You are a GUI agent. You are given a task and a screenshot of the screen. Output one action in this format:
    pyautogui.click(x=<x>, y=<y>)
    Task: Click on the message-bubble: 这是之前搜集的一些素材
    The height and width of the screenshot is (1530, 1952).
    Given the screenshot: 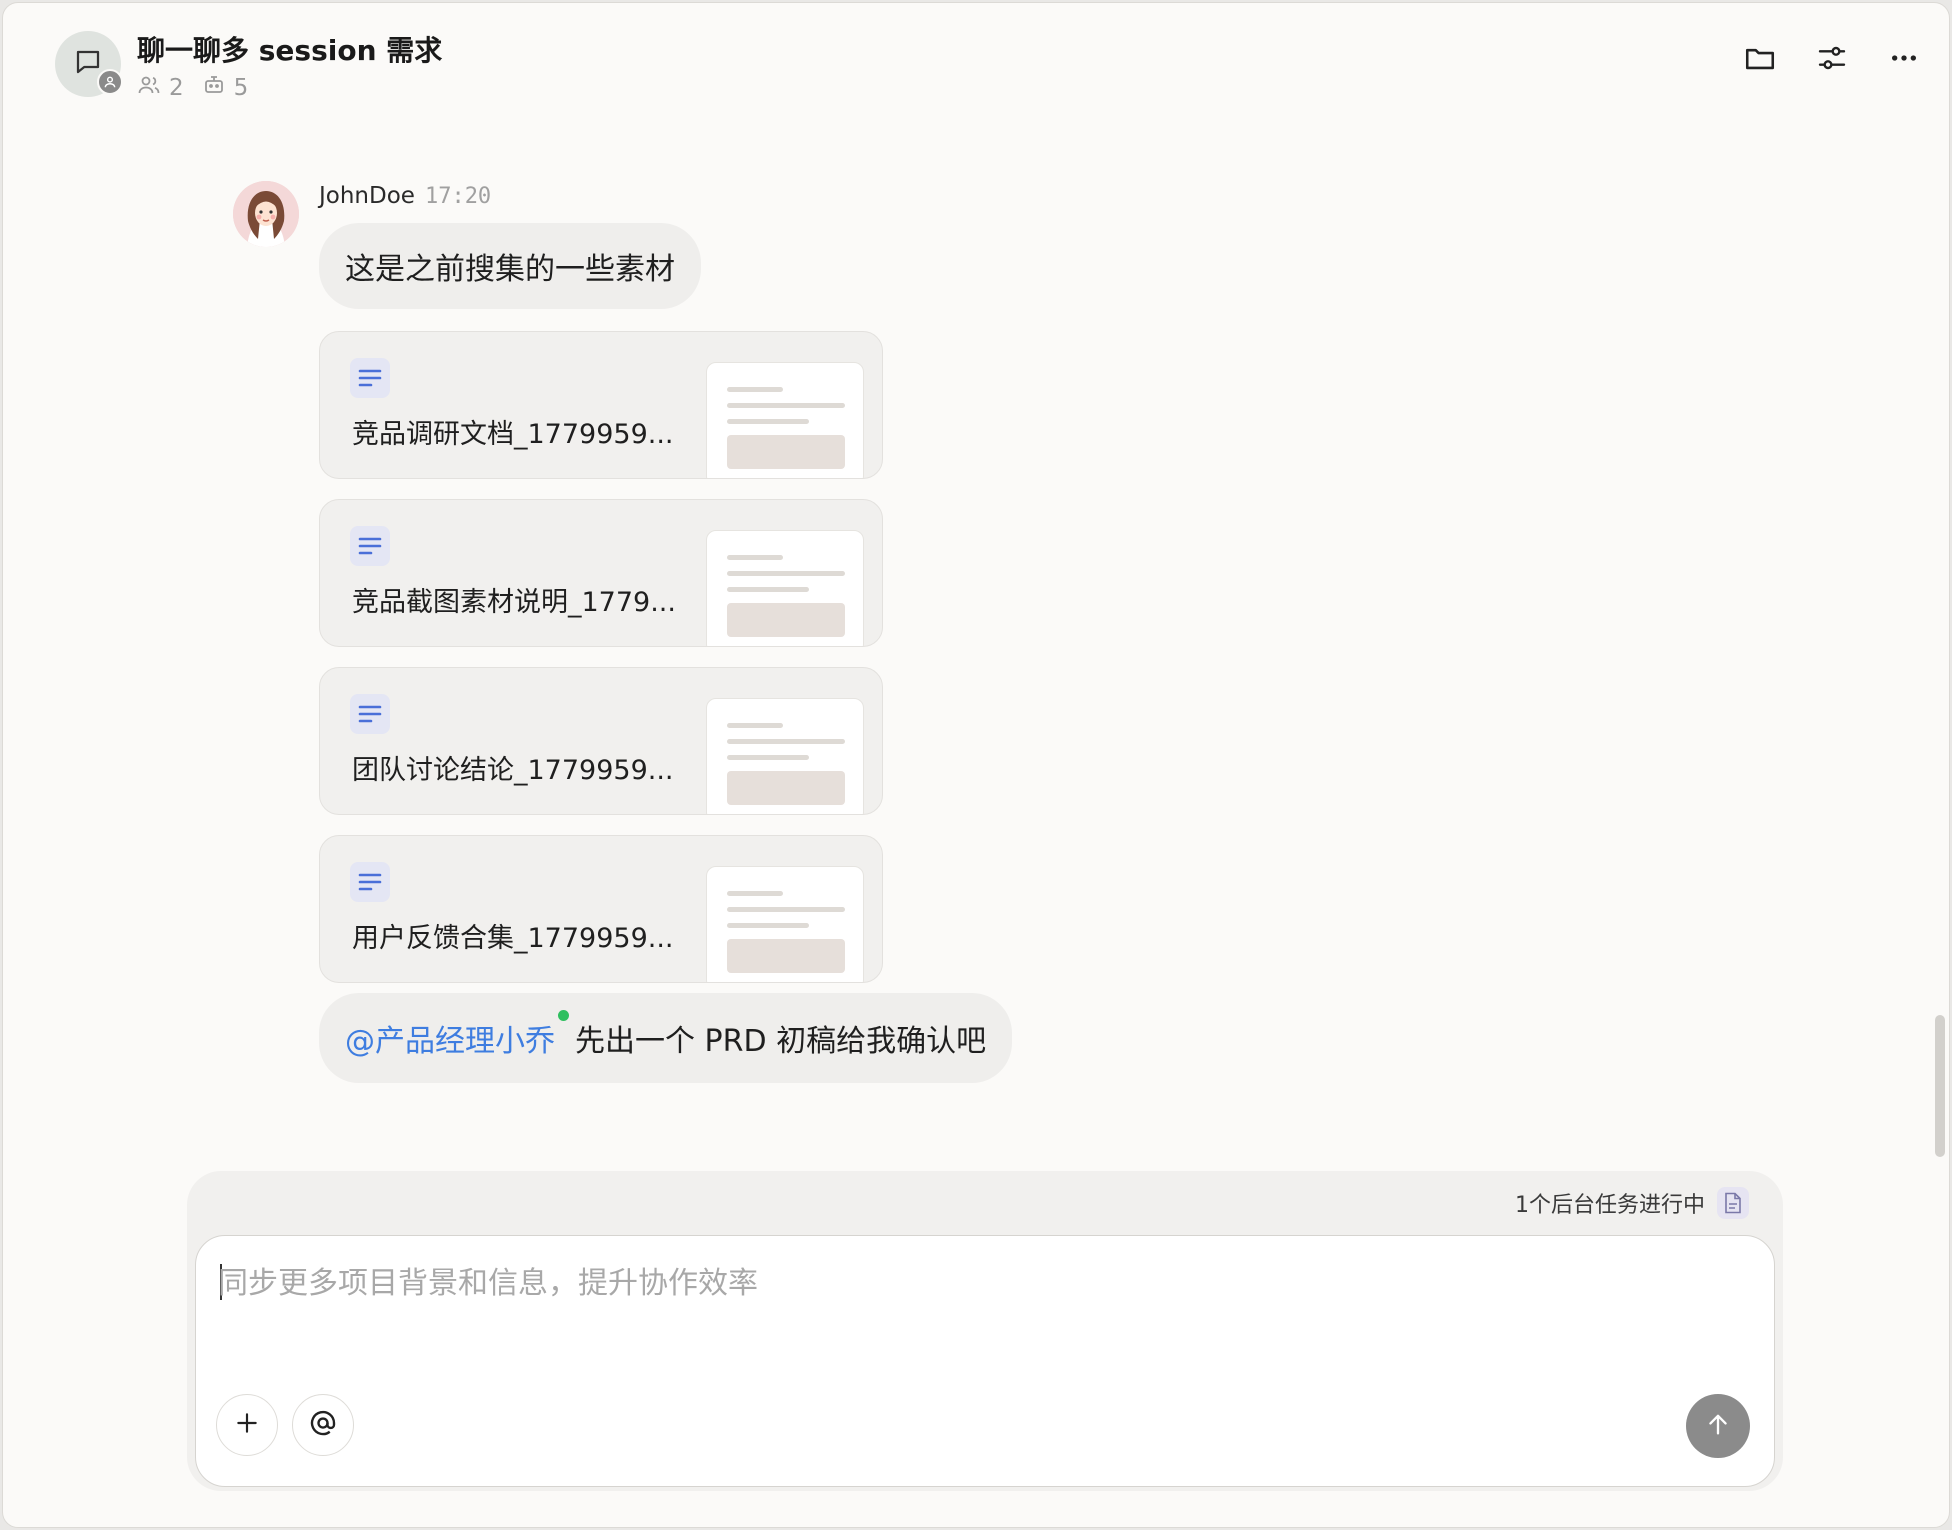 What is the action you would take?
    pyautogui.click(x=510, y=266)
    